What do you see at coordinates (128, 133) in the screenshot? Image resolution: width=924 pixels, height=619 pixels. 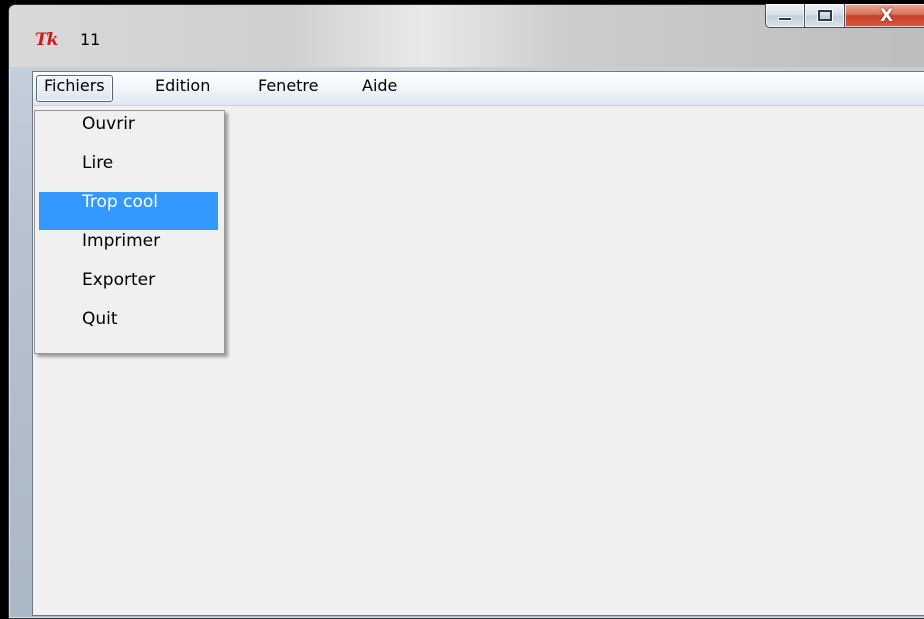 I see `menu-item-ouvrir: Ouvrir` at bounding box center [128, 133].